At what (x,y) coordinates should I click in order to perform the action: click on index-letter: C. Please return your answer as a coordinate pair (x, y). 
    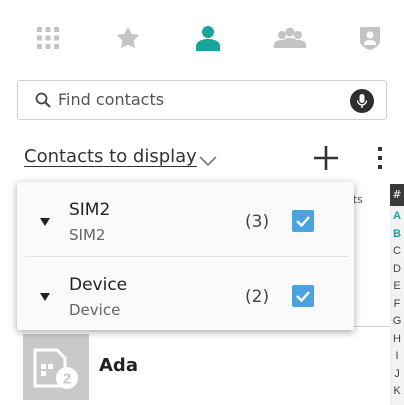
    Looking at the image, I should click on (397, 251).